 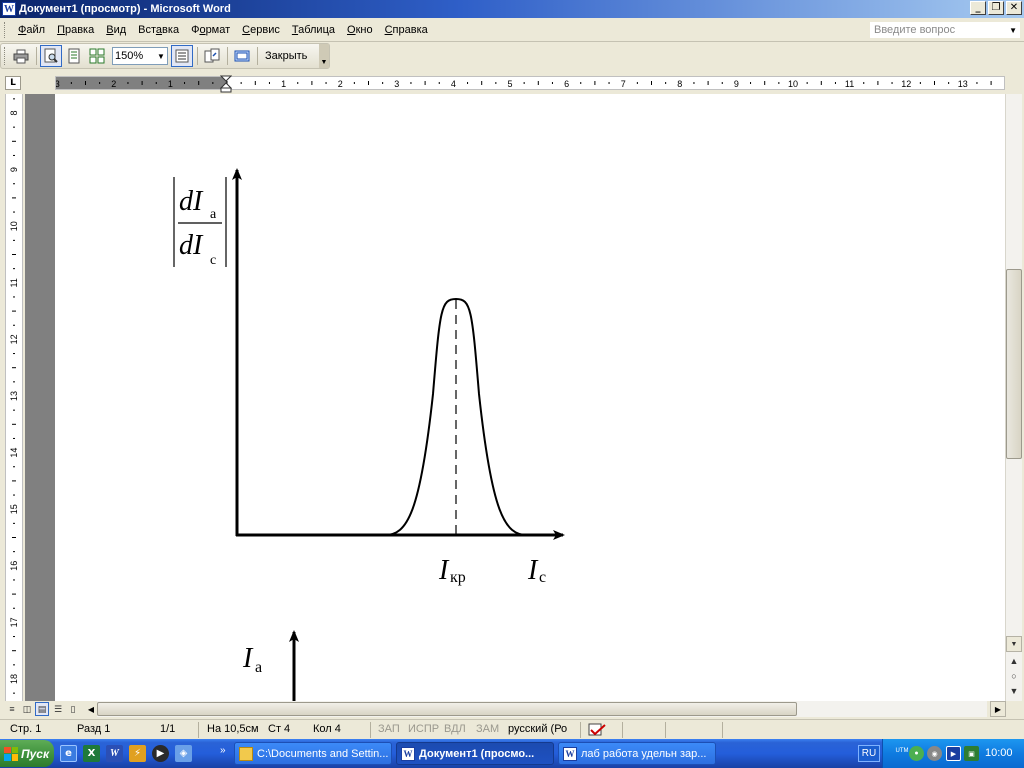 I want to click on horizontal-scrollbar, so click(x=542, y=709).